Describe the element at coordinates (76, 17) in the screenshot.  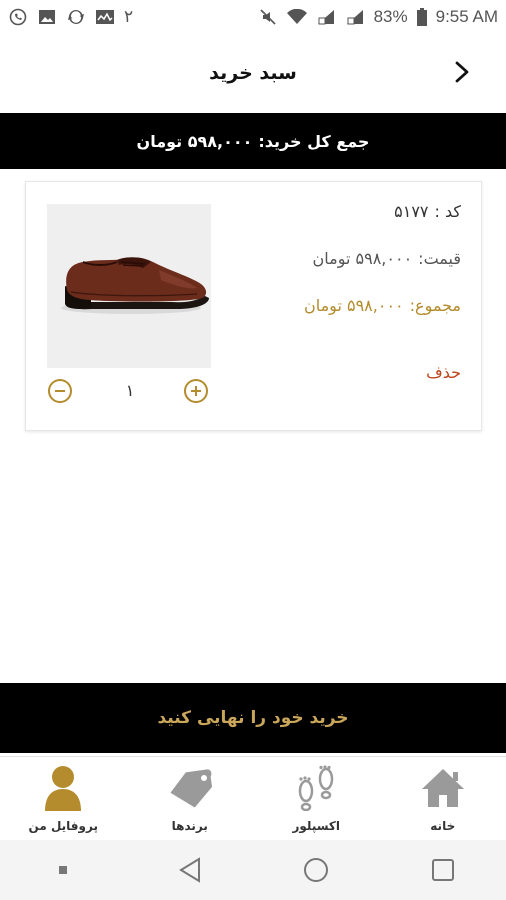
I see `sync-icon` at that location.